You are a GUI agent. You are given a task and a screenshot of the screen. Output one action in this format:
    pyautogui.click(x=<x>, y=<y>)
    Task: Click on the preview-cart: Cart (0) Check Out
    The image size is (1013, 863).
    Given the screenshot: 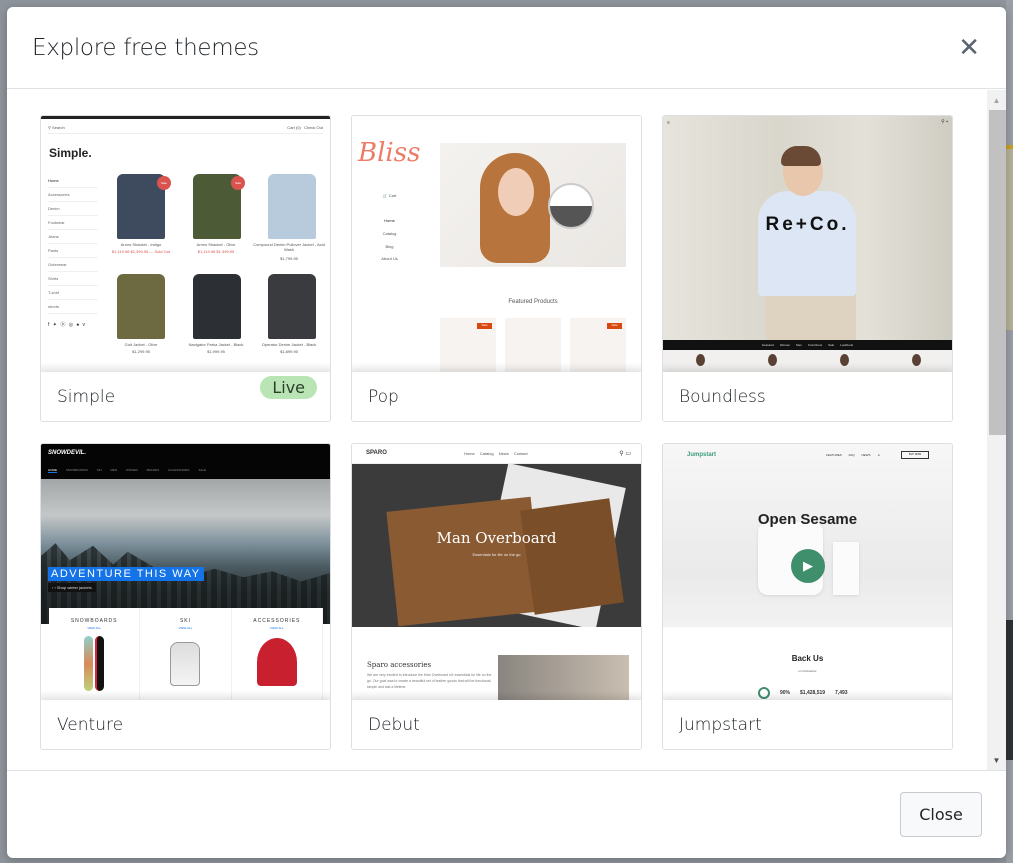 What is the action you would take?
    pyautogui.click(x=305, y=127)
    